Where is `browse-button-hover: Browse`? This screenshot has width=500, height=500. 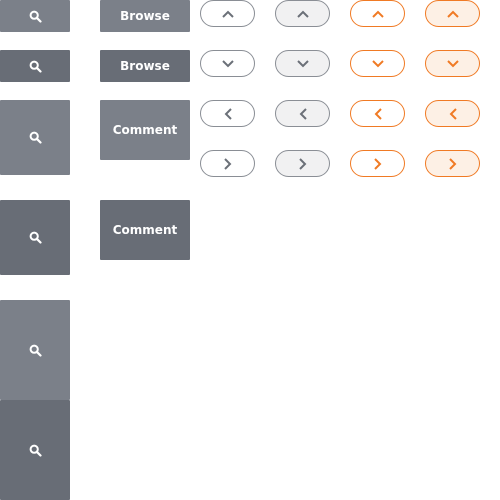 browse-button-hover: Browse is located at coordinates (145, 66).